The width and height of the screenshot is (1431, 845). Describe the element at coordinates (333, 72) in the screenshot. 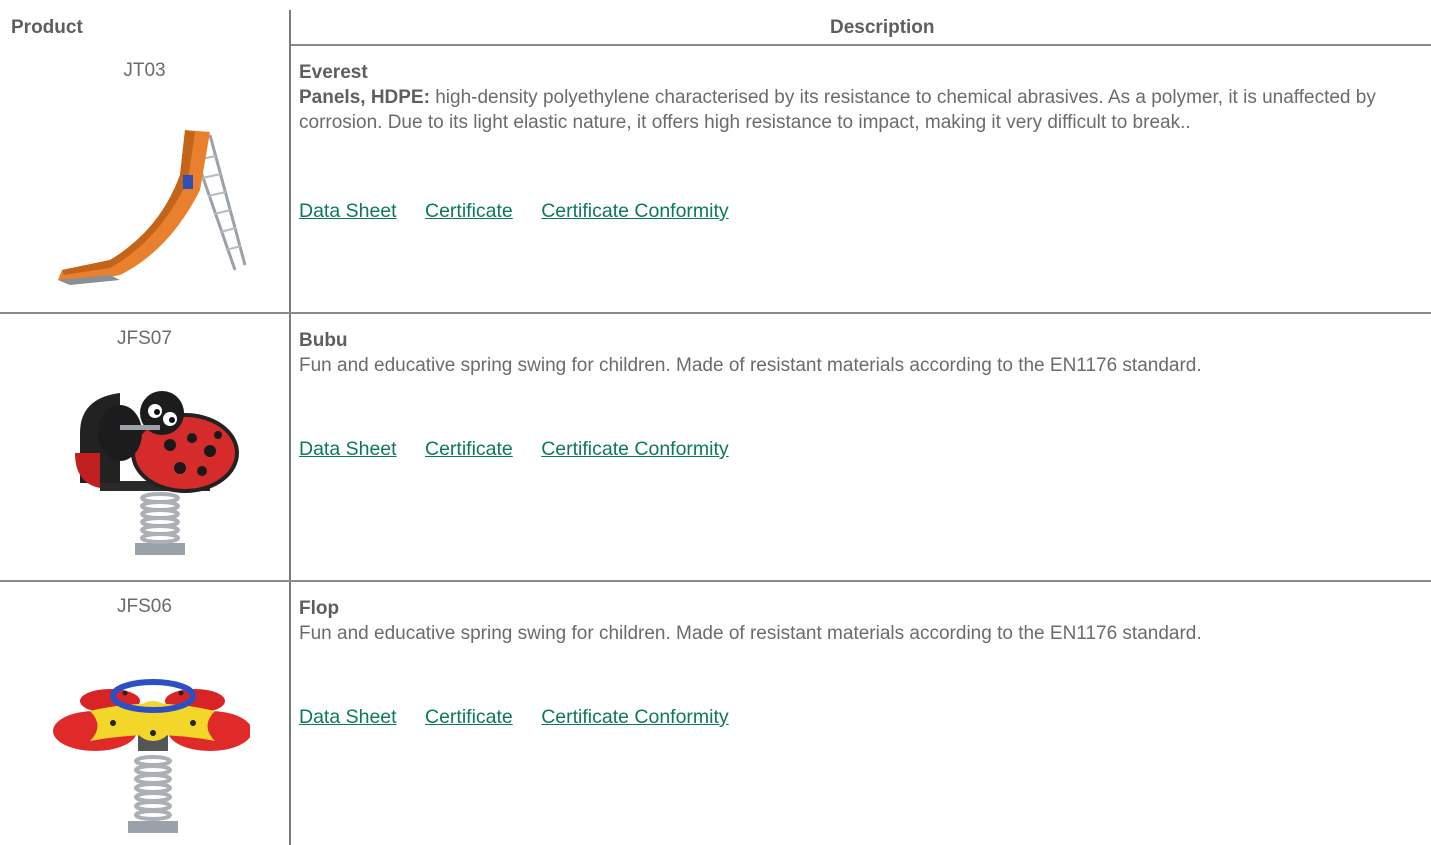

I see `product-name: Everest` at that location.